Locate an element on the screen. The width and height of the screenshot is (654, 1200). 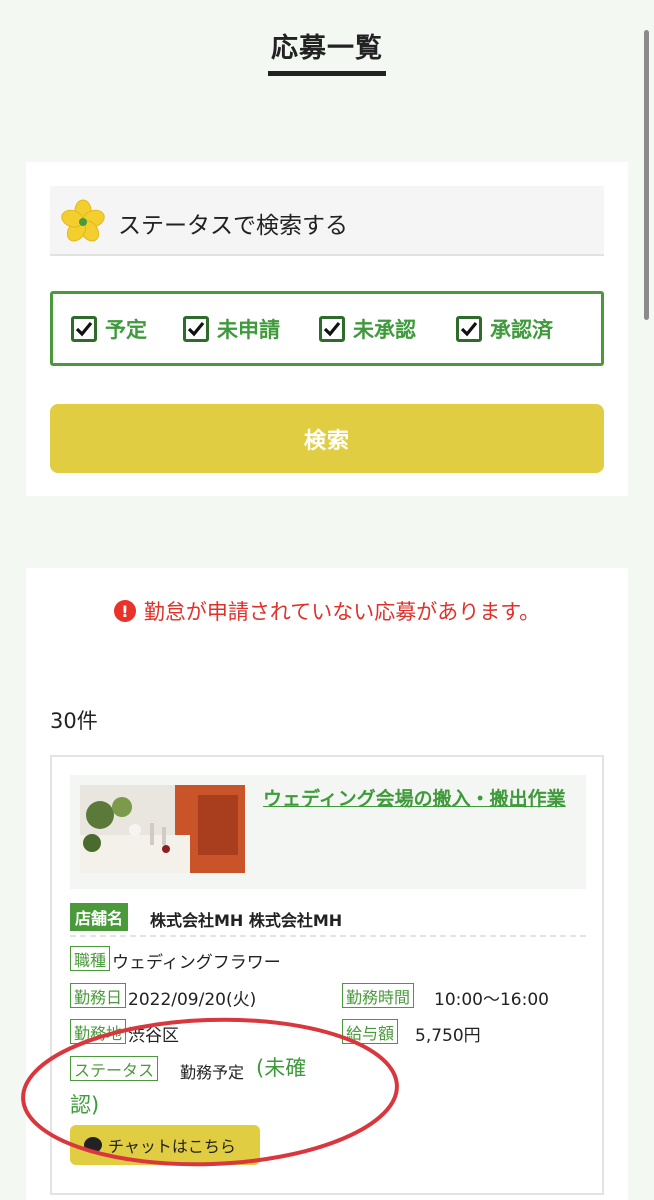
store-tag: 店舗名 is located at coordinates (99, 917).